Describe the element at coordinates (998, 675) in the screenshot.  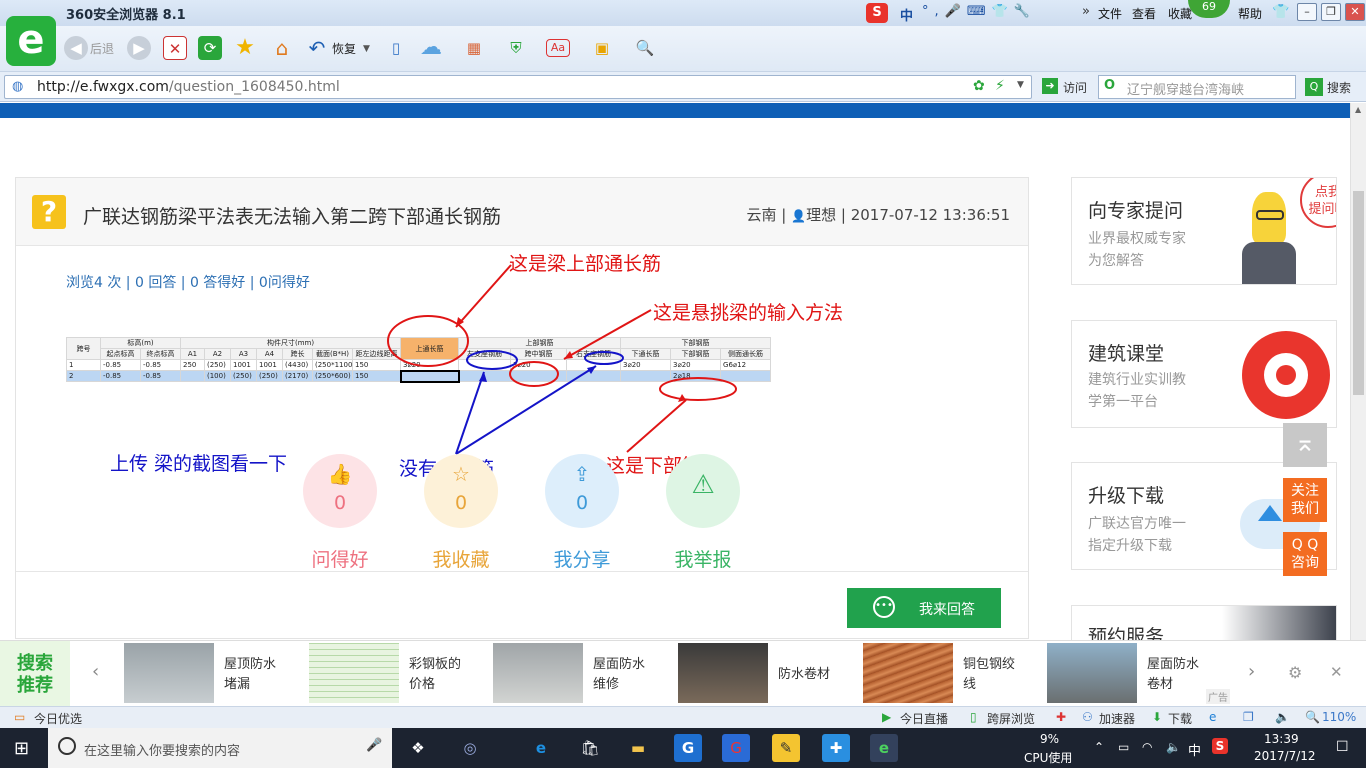
I see `rec-item-5: 铜包钢绞 线` at that location.